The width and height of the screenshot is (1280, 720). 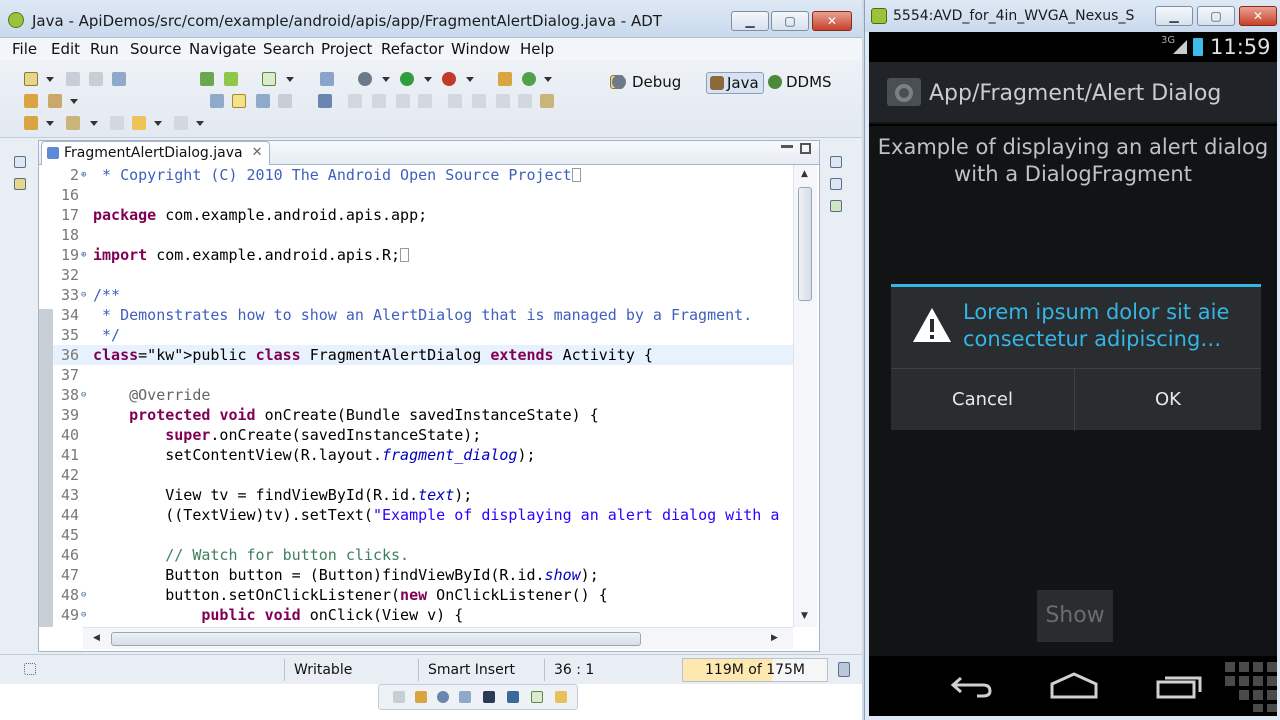 I want to click on javadoc-icon, so click(x=443, y=697).